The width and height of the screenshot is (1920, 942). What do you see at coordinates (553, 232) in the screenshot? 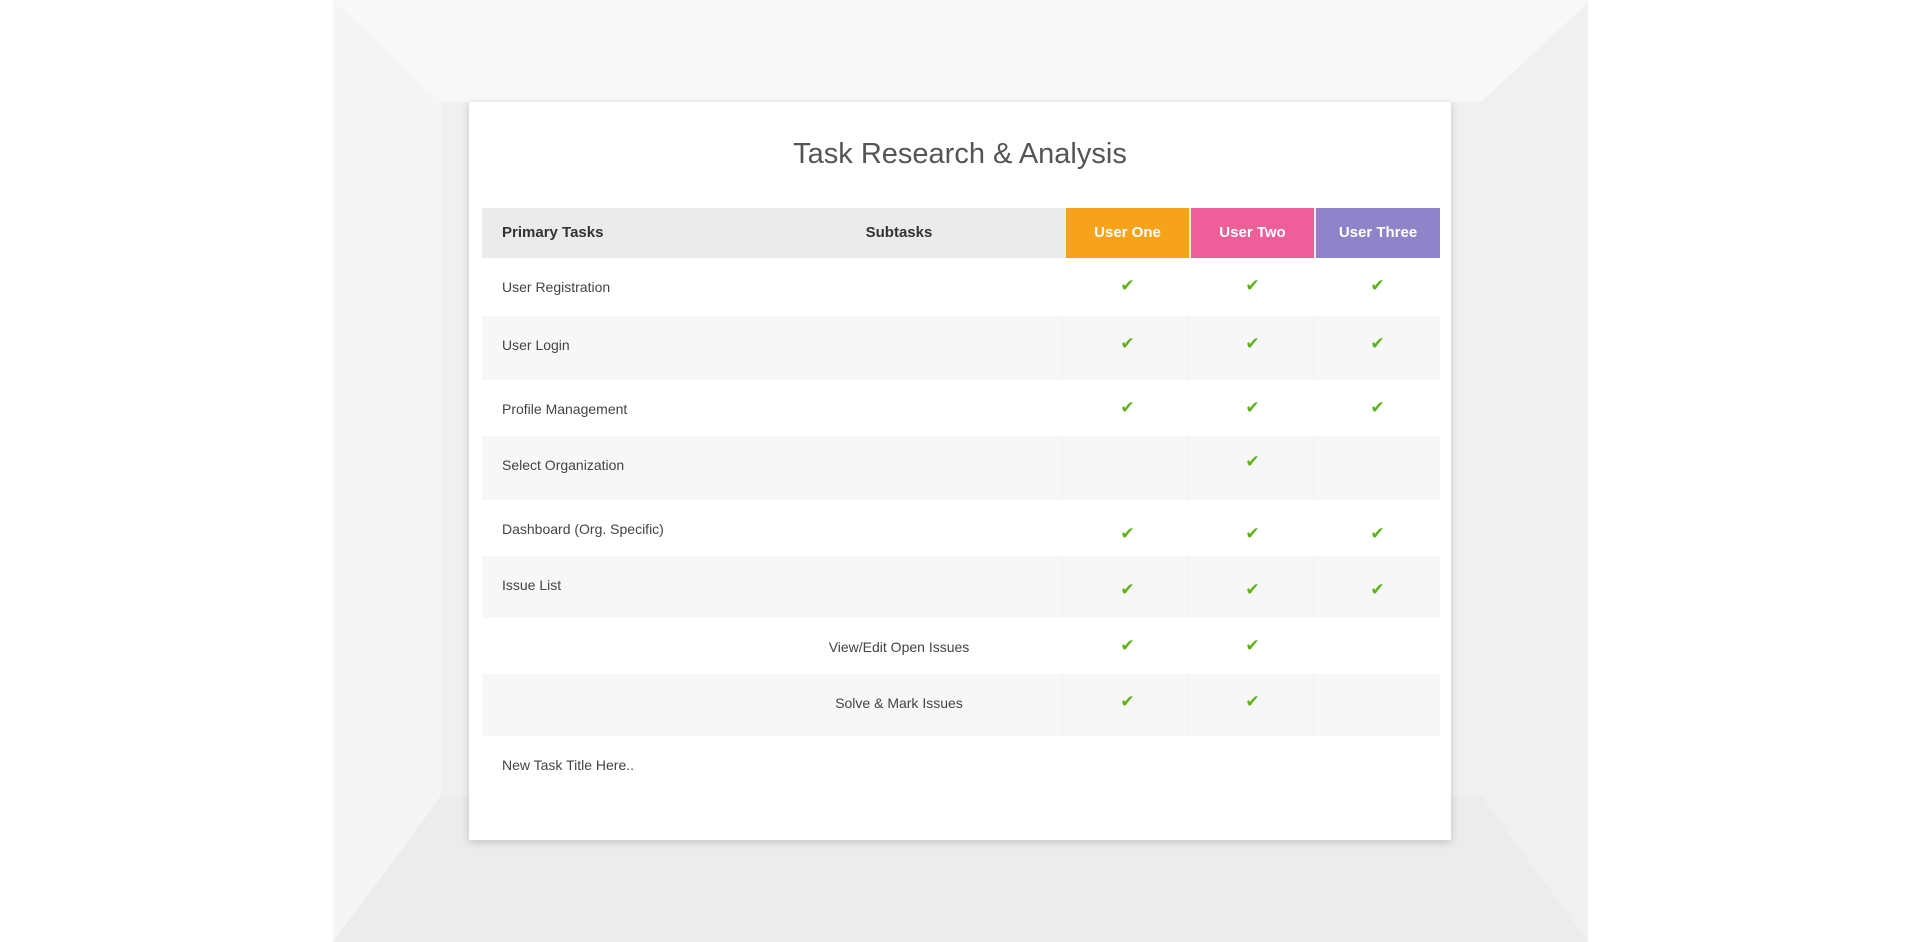
I see `header-primary-tasks: Primary Tasks` at bounding box center [553, 232].